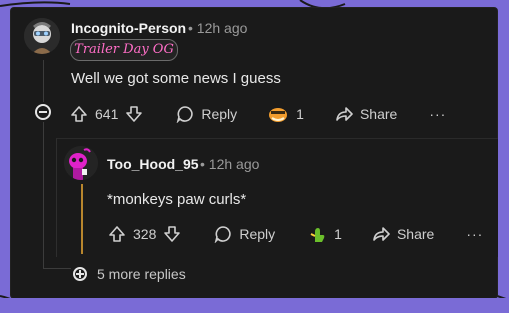  Describe the element at coordinates (295, 234) in the screenshot. I see `reply-actions: 328 Reply 1 Share ···` at that location.